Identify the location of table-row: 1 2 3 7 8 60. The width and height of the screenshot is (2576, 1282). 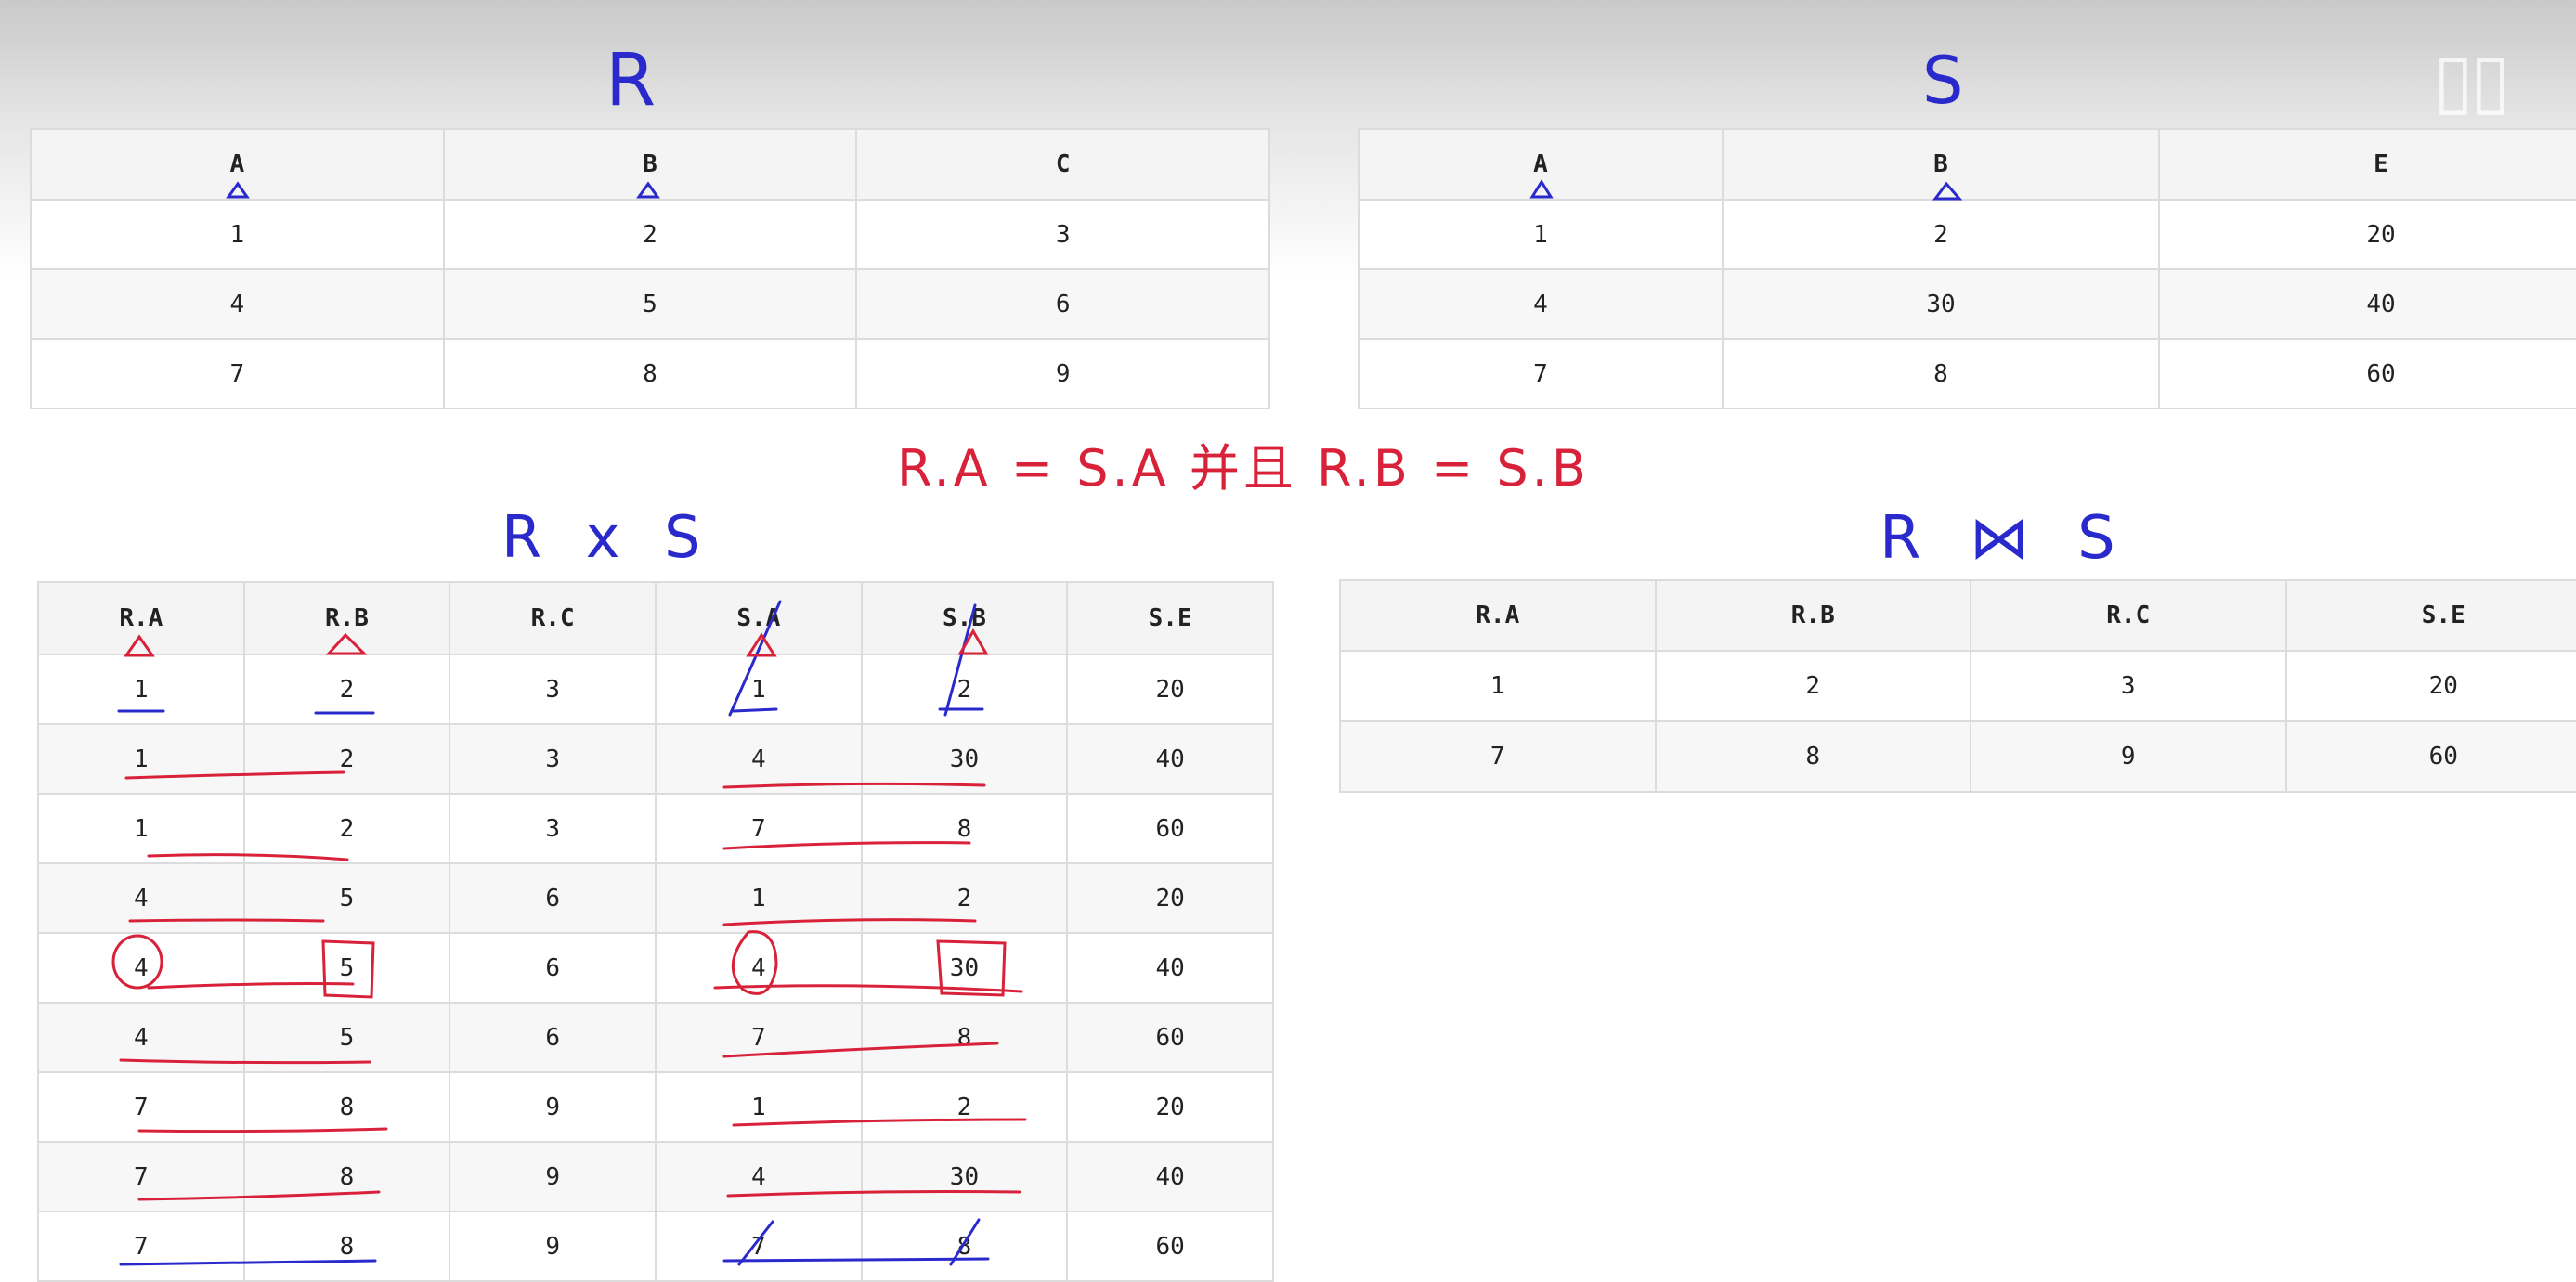
(655, 828).